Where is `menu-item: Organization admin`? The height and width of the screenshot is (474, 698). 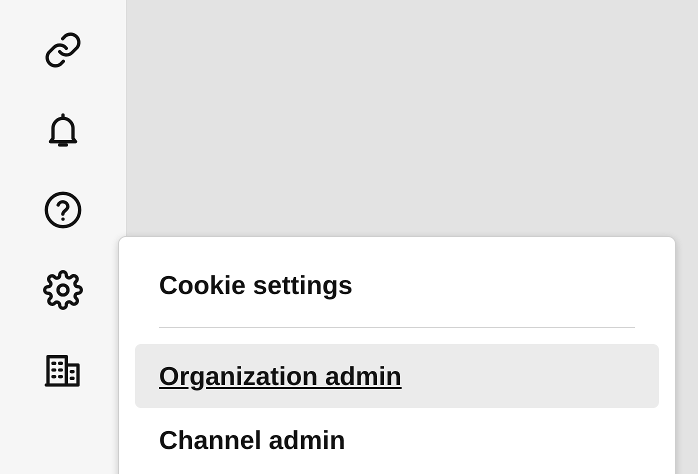 menu-item: Organization admin is located at coordinates (397, 376).